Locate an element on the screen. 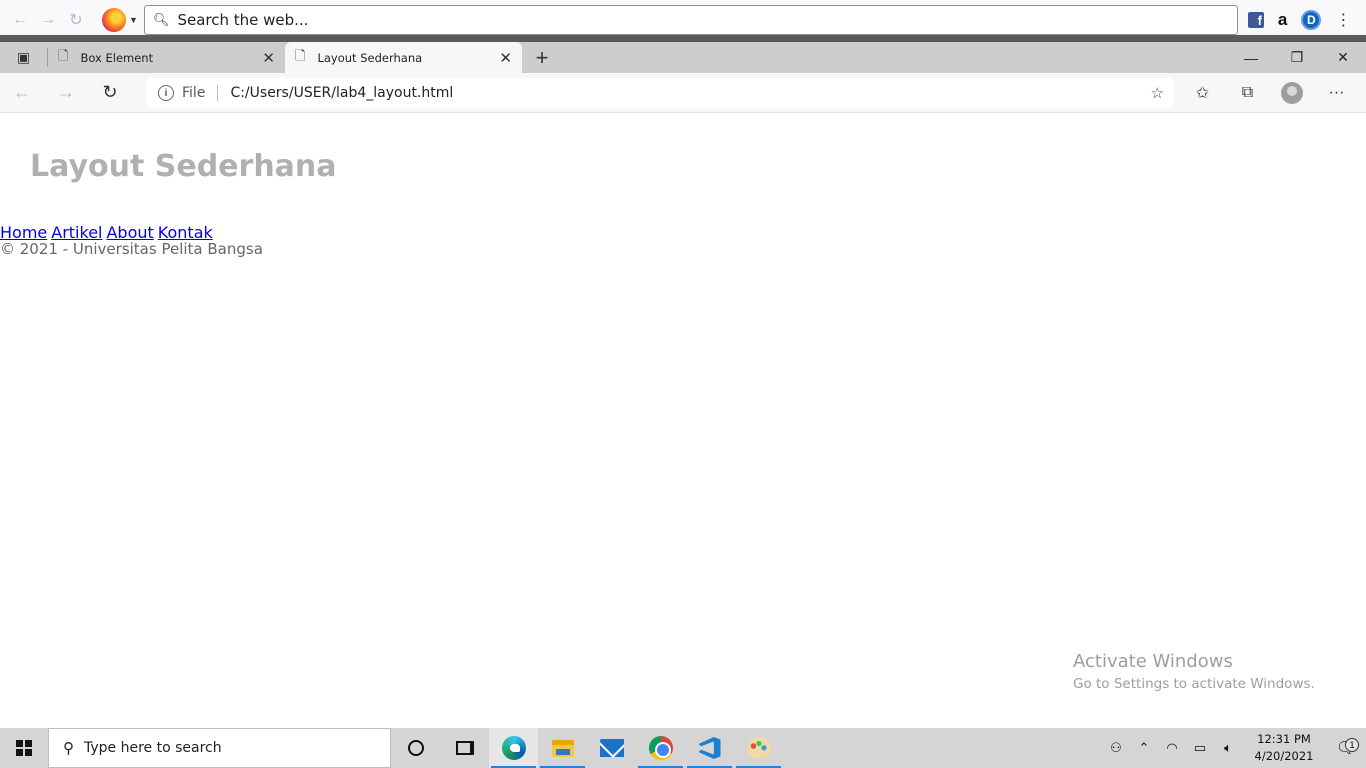 The width and height of the screenshot is (1366, 768). info-icon: i is located at coordinates (166, 93).